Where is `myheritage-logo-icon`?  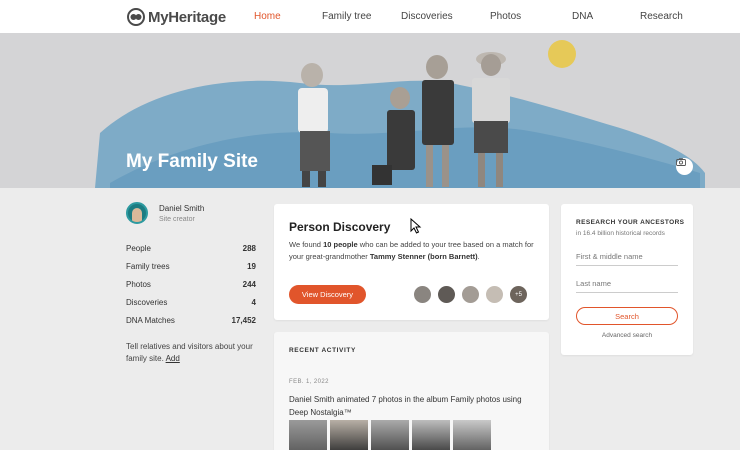
myheritage-logo-icon is located at coordinates (136, 17).